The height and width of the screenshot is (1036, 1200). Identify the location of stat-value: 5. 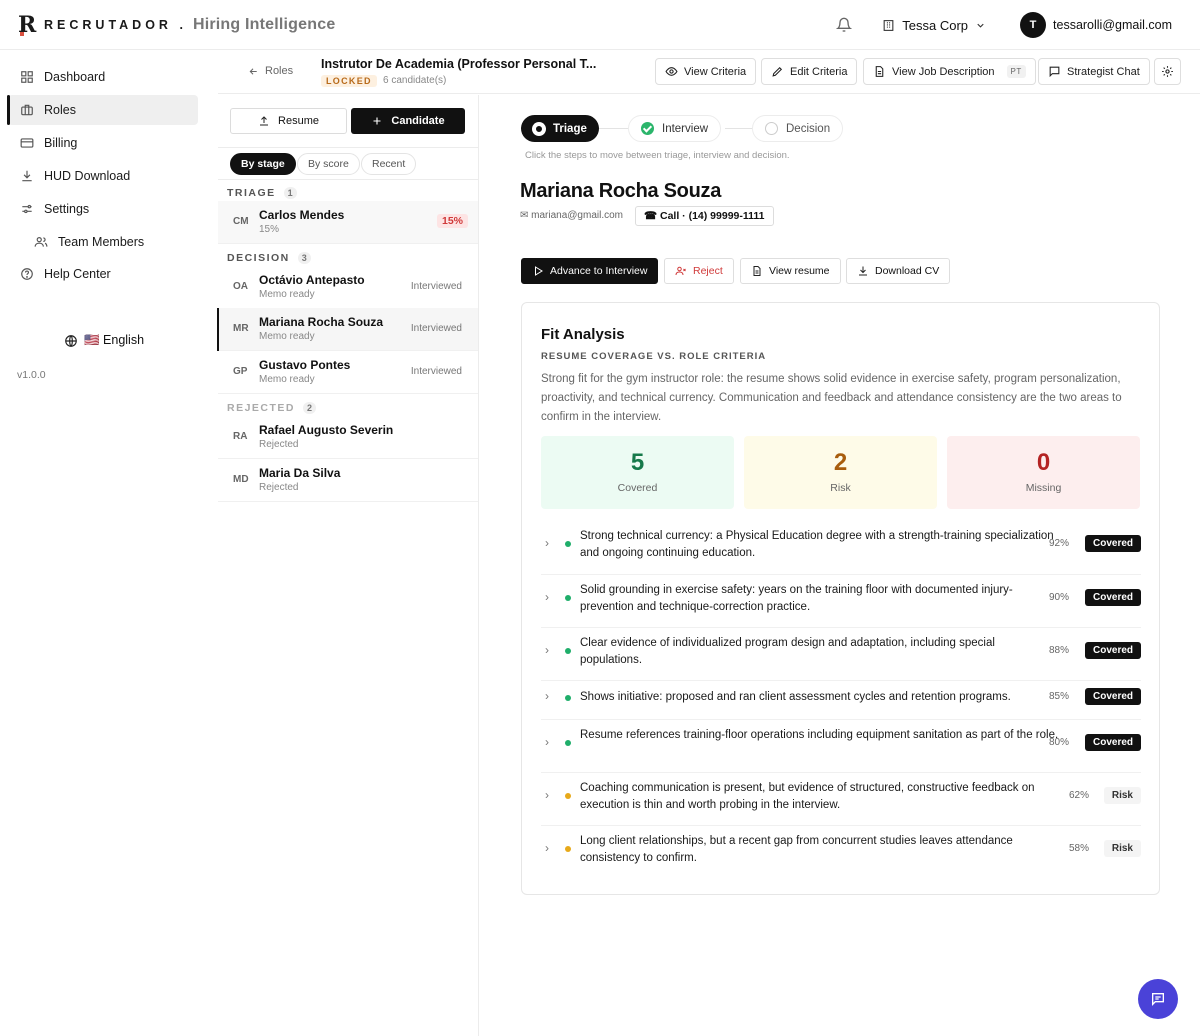
(637, 462).